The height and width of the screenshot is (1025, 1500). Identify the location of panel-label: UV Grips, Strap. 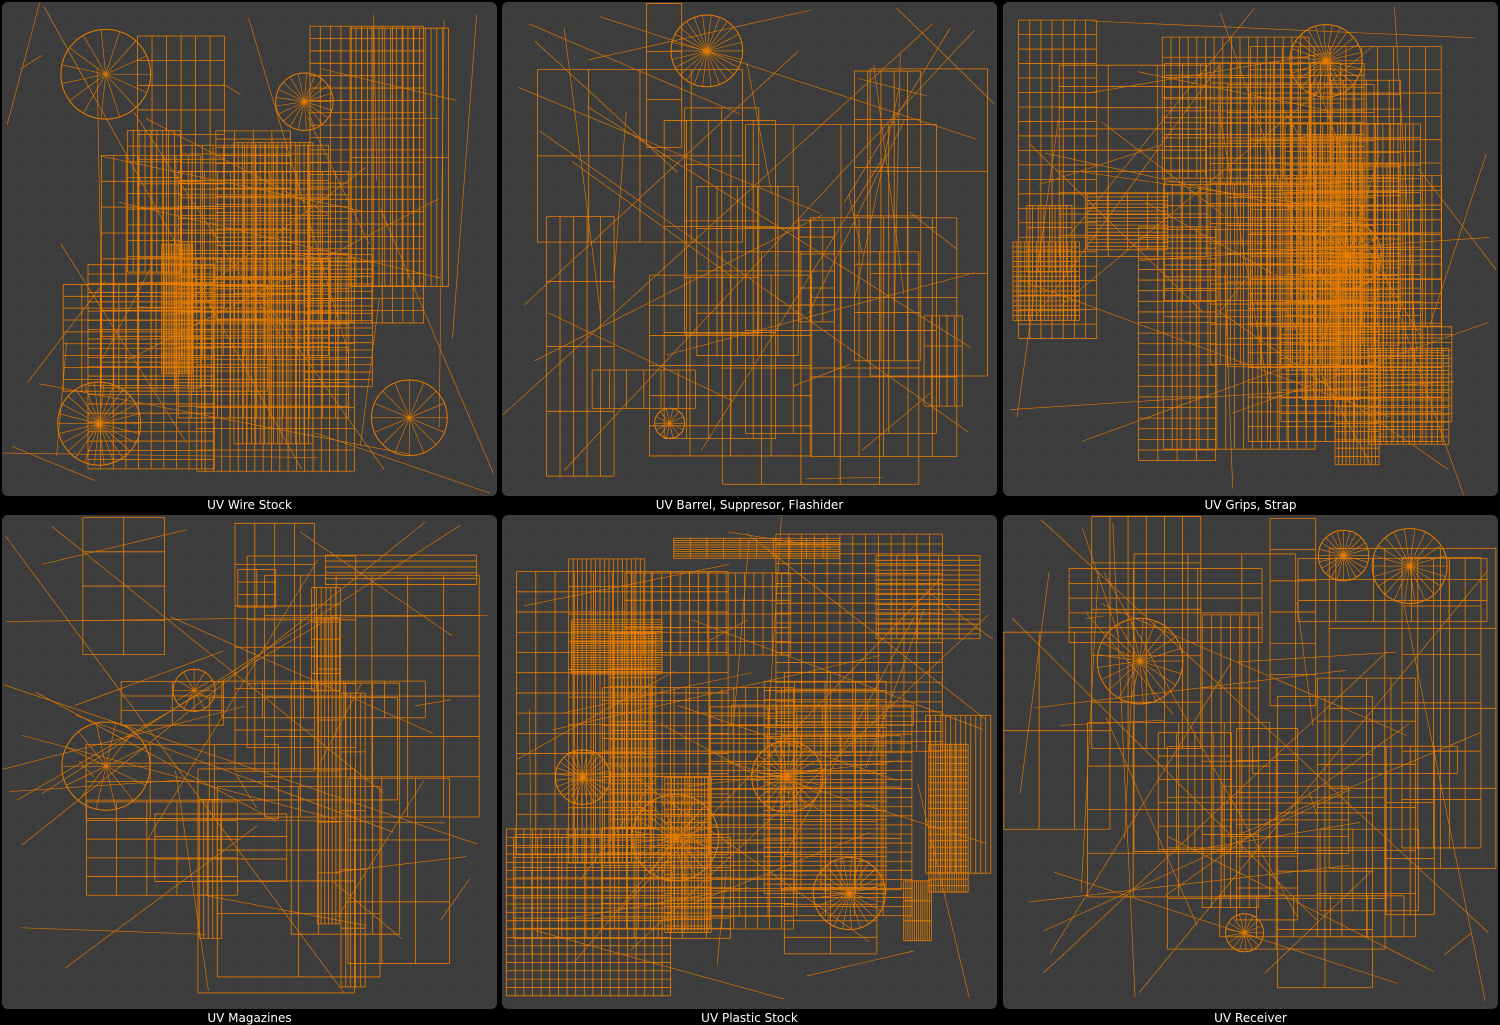
(1250, 505).